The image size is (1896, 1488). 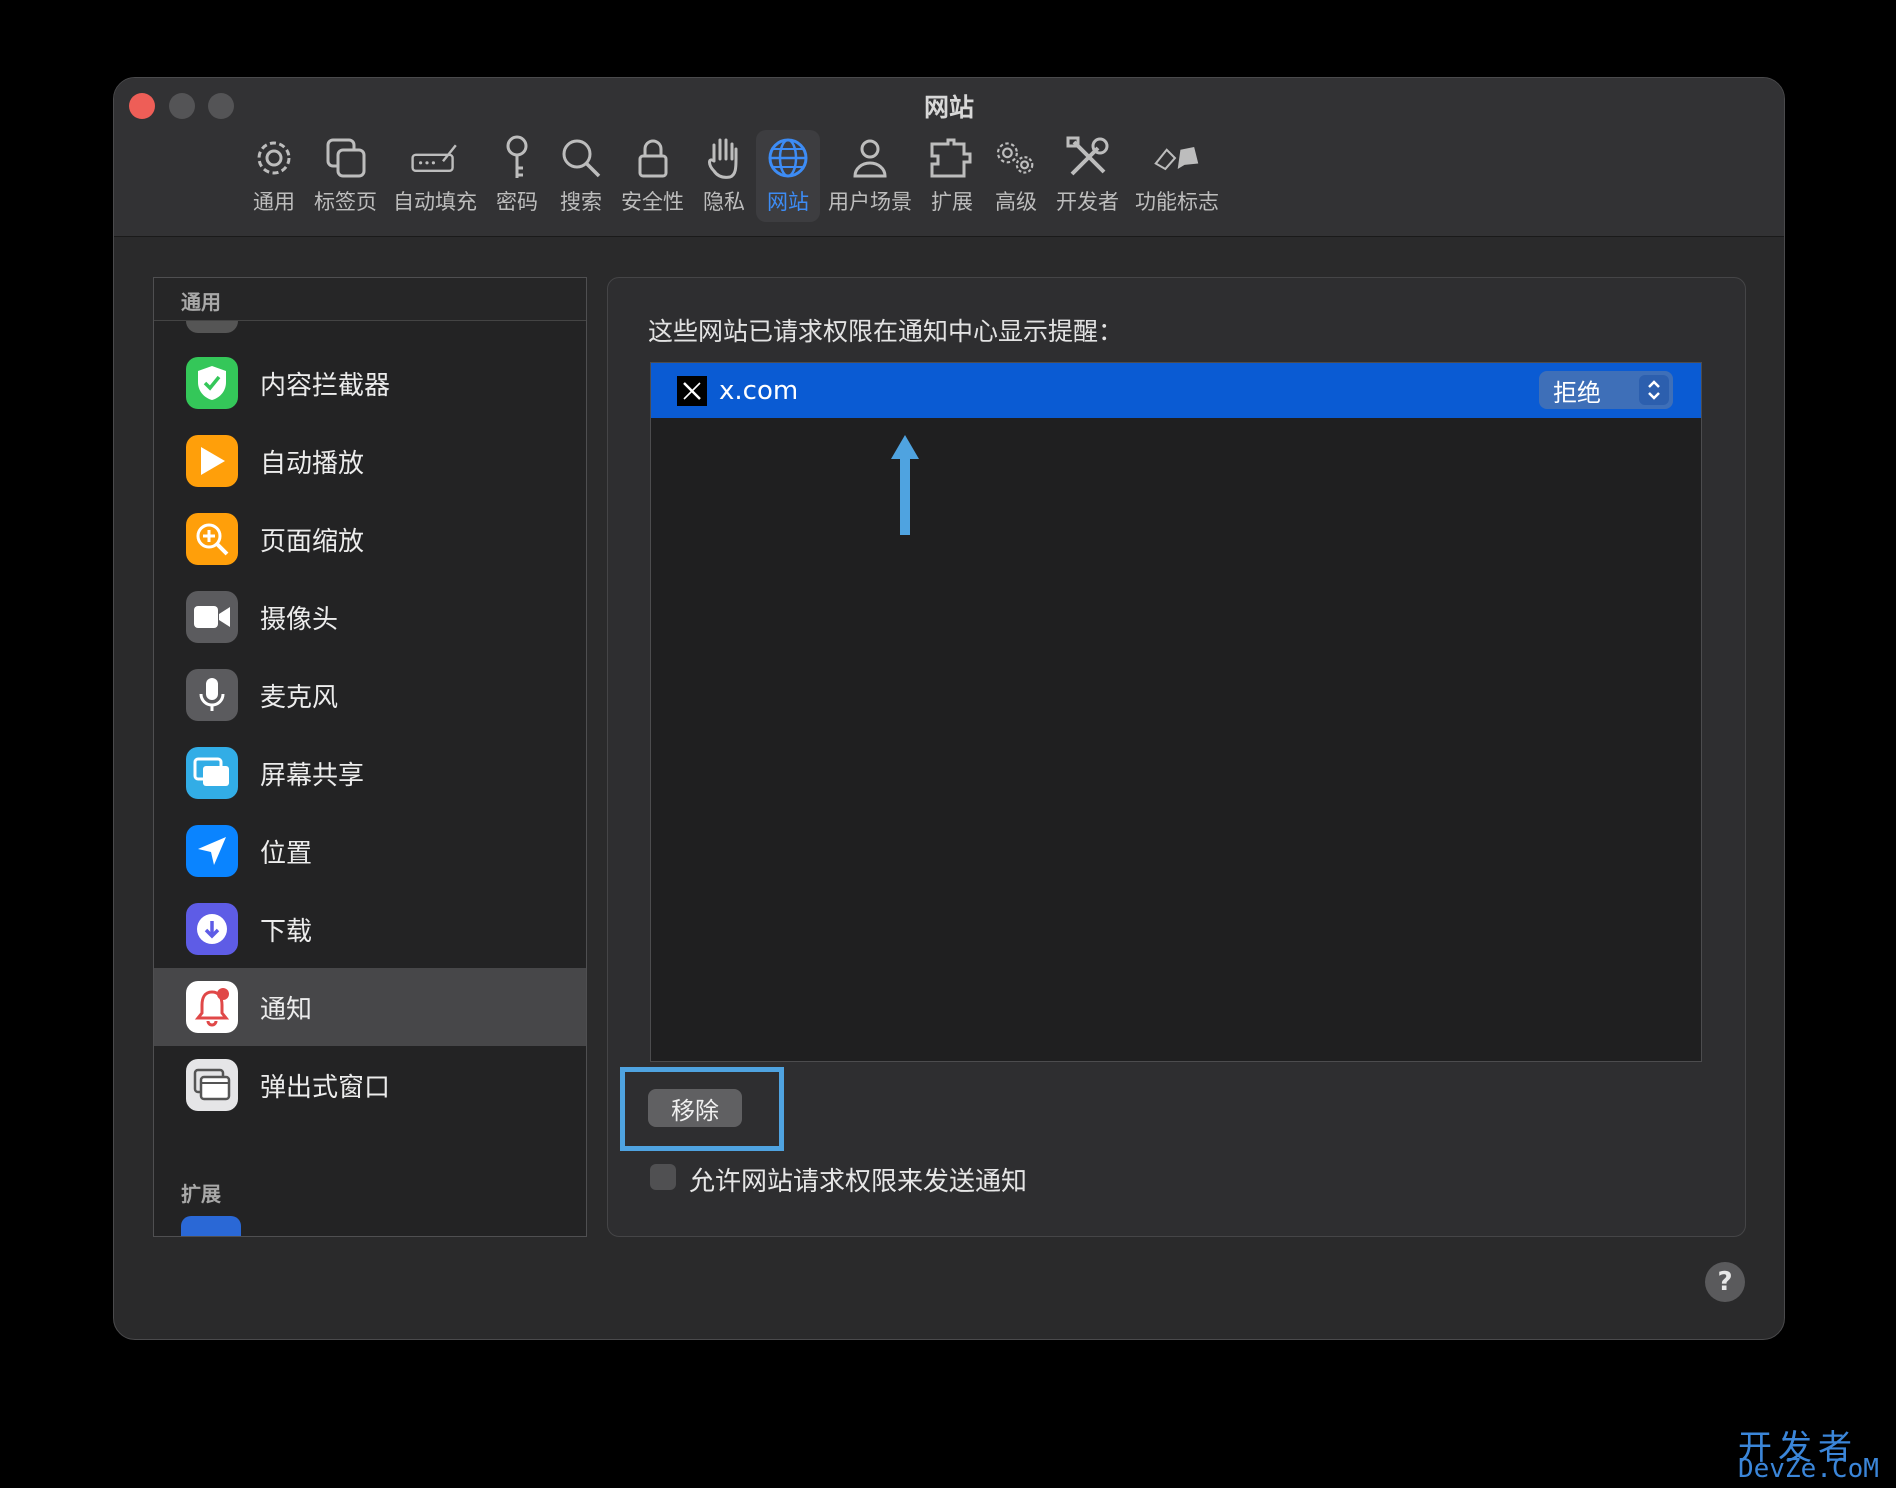 I want to click on sidebar-item-downloads: 下载, so click(x=370, y=929).